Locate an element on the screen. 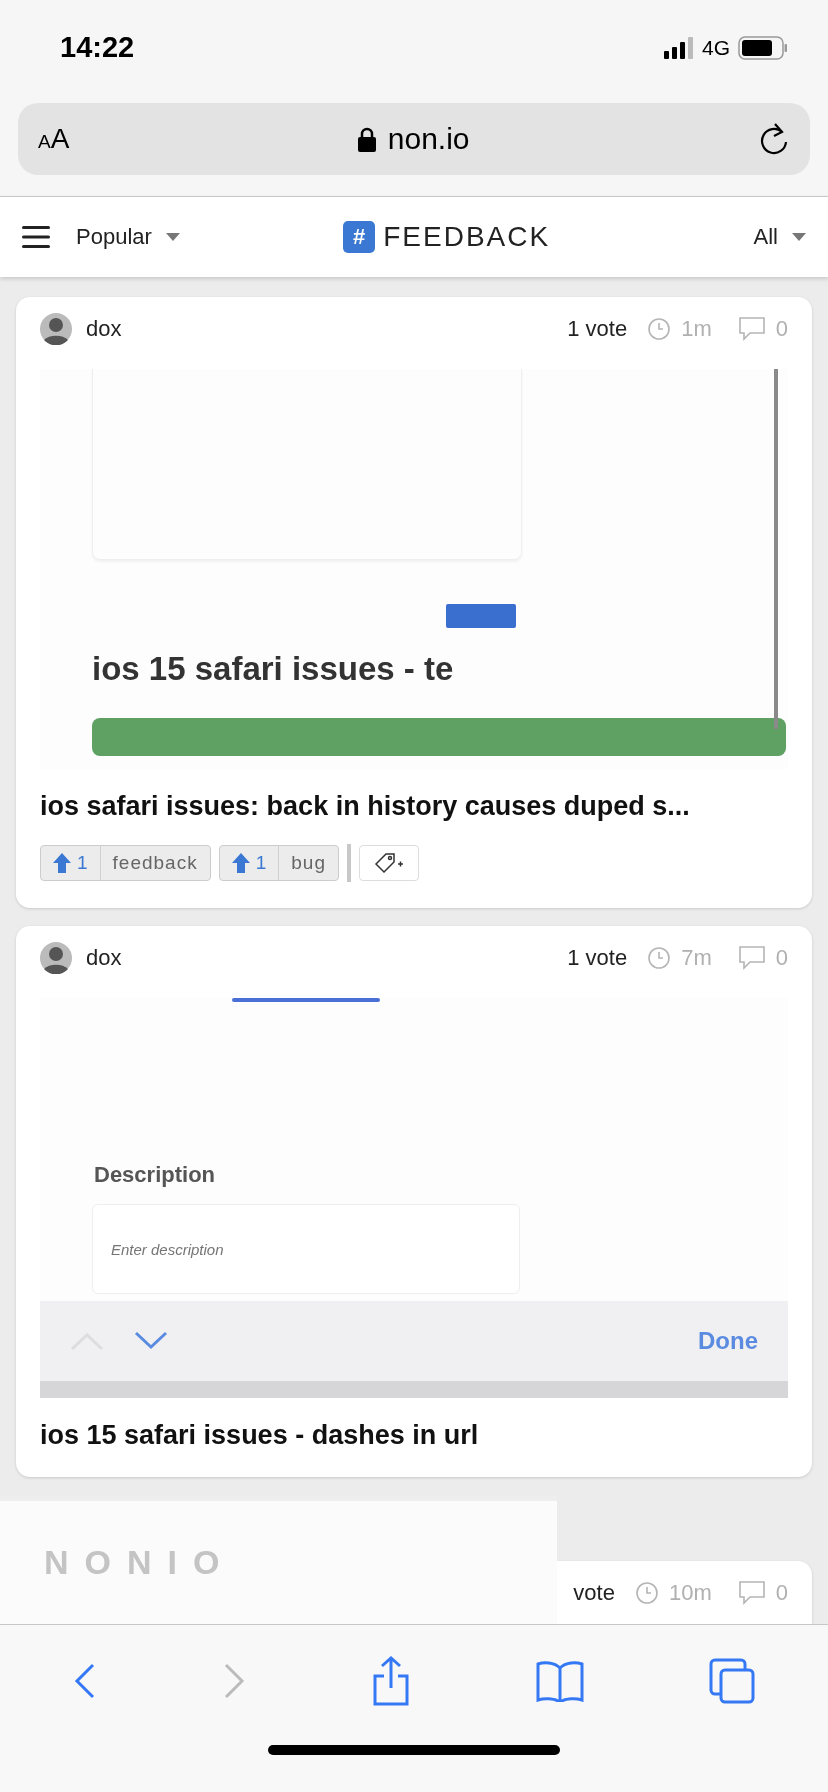 Image resolution: width=828 pixels, height=1792 pixels. description-field: Enter description is located at coordinates (306, 1249).